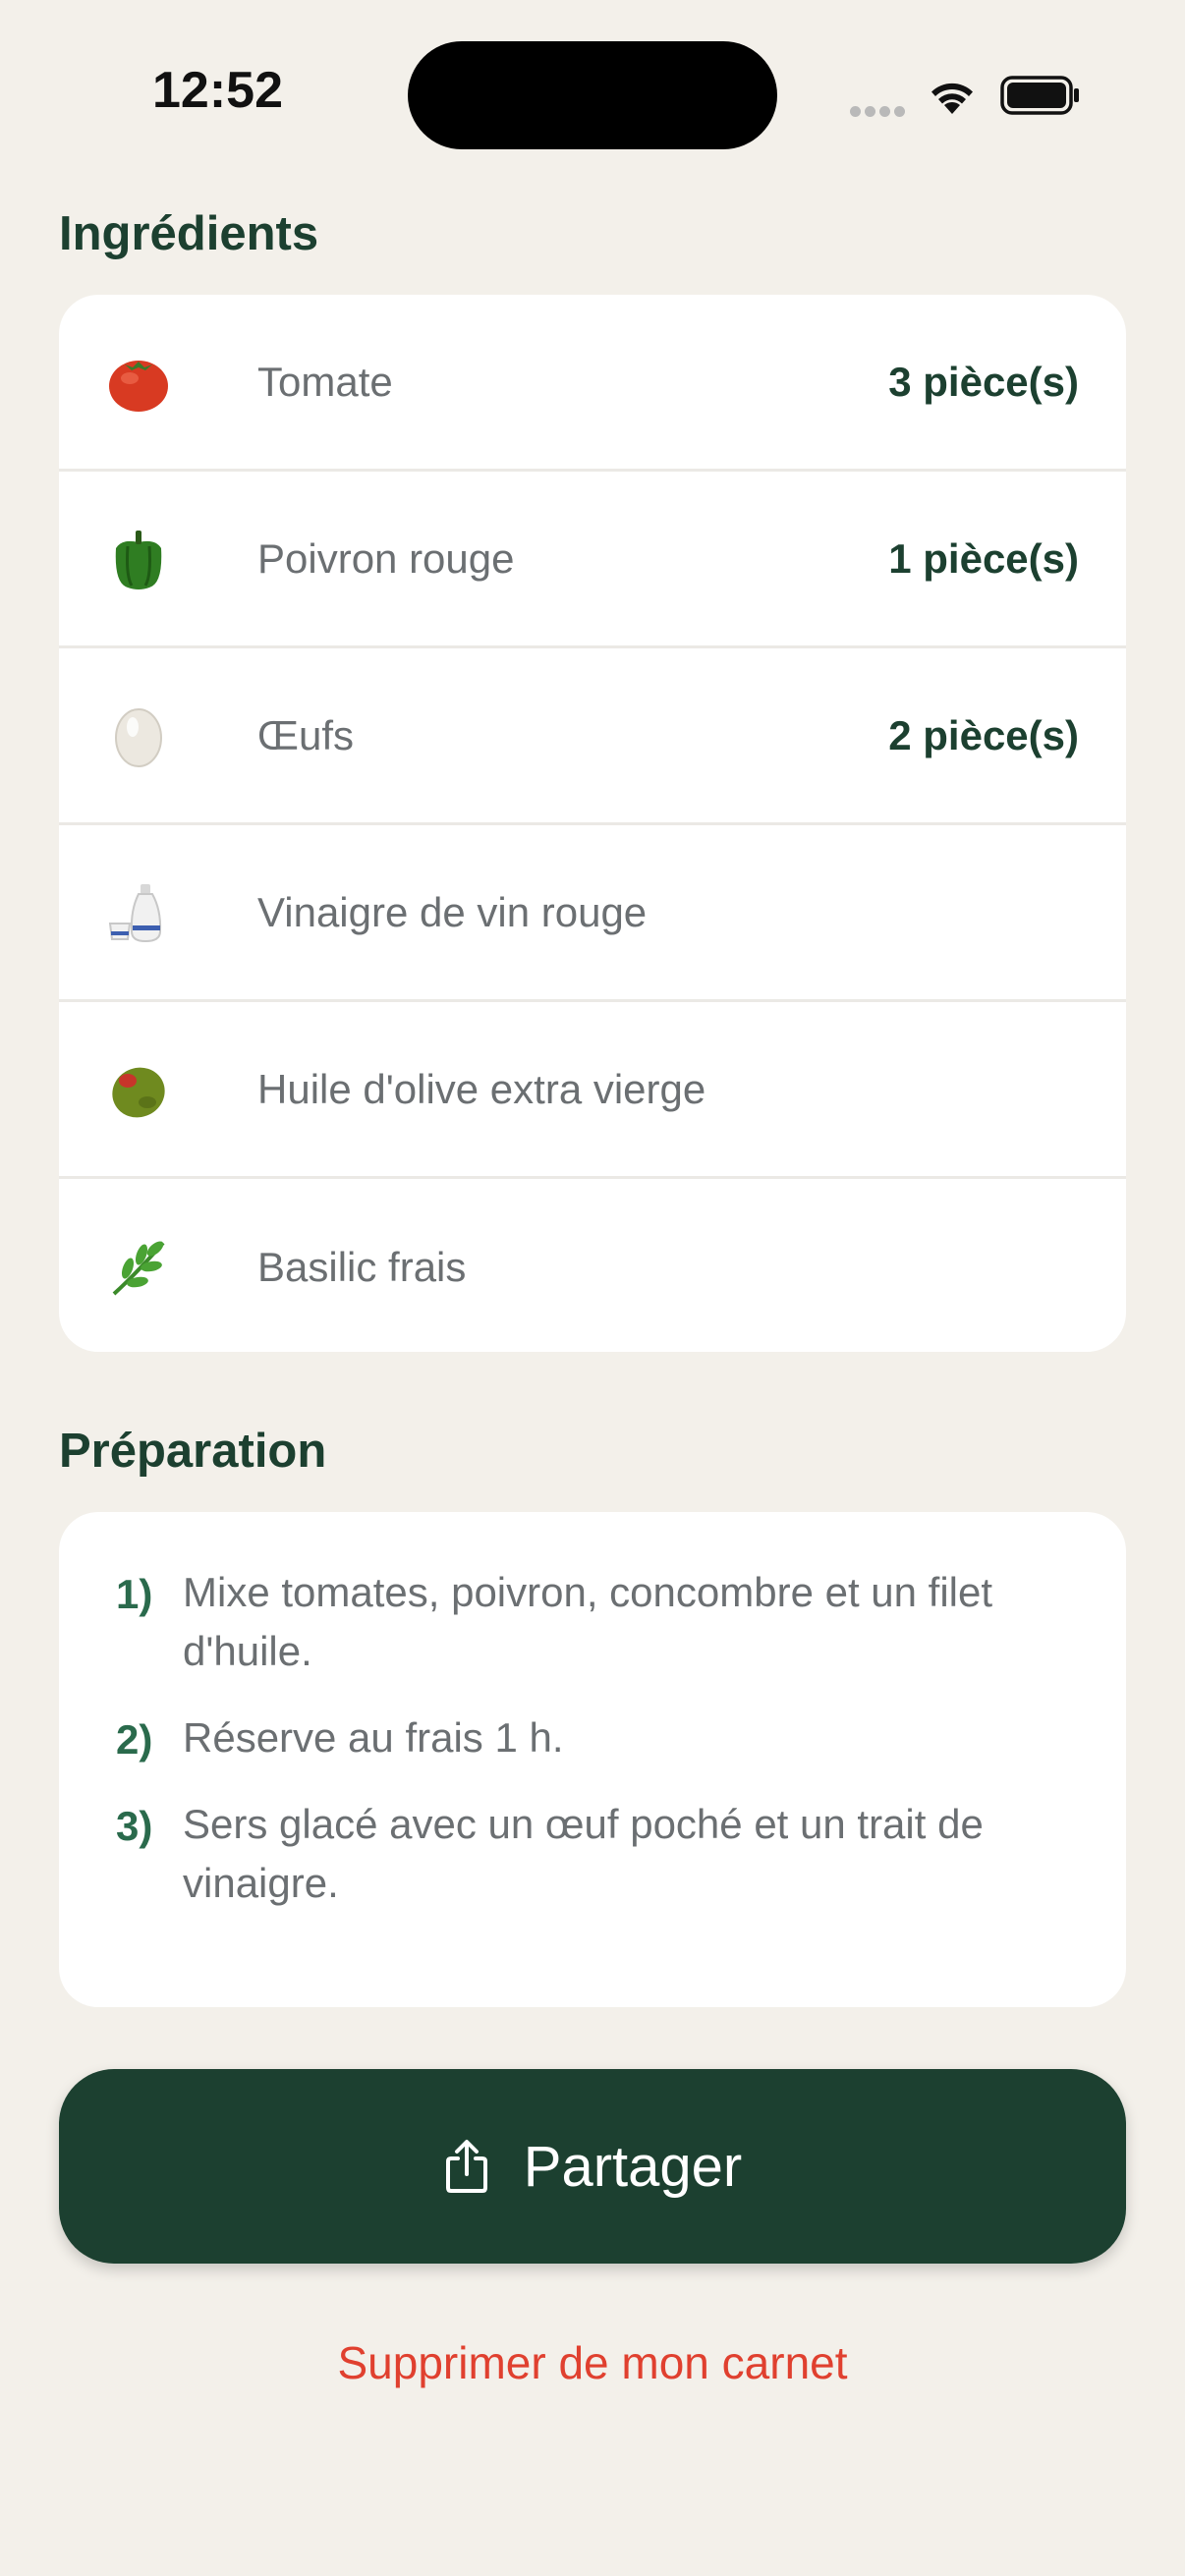 The width and height of the screenshot is (1185, 2576). Describe the element at coordinates (138, 1089) in the screenshot. I see `olive-icon` at that location.